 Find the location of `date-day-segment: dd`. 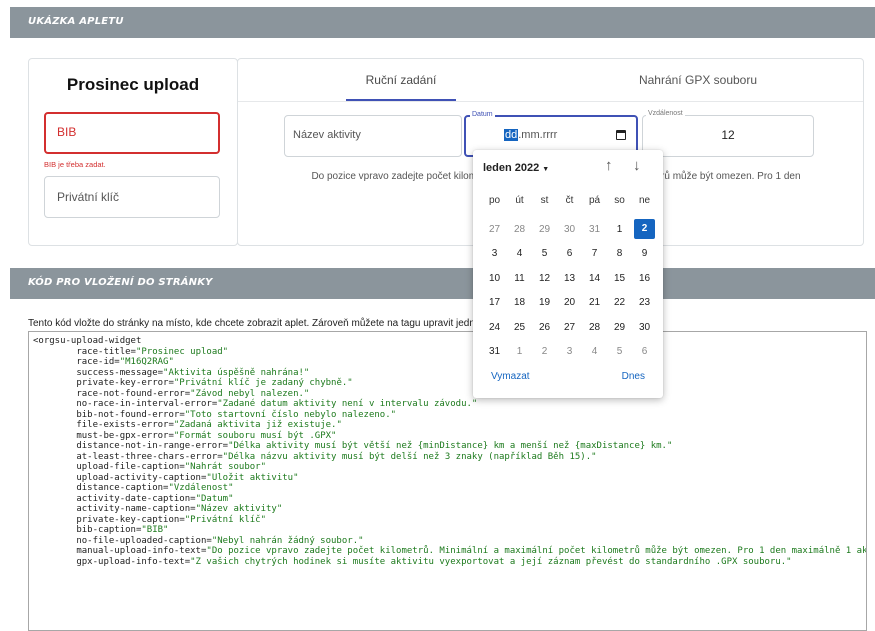

date-day-segment: dd is located at coordinates (511, 135).